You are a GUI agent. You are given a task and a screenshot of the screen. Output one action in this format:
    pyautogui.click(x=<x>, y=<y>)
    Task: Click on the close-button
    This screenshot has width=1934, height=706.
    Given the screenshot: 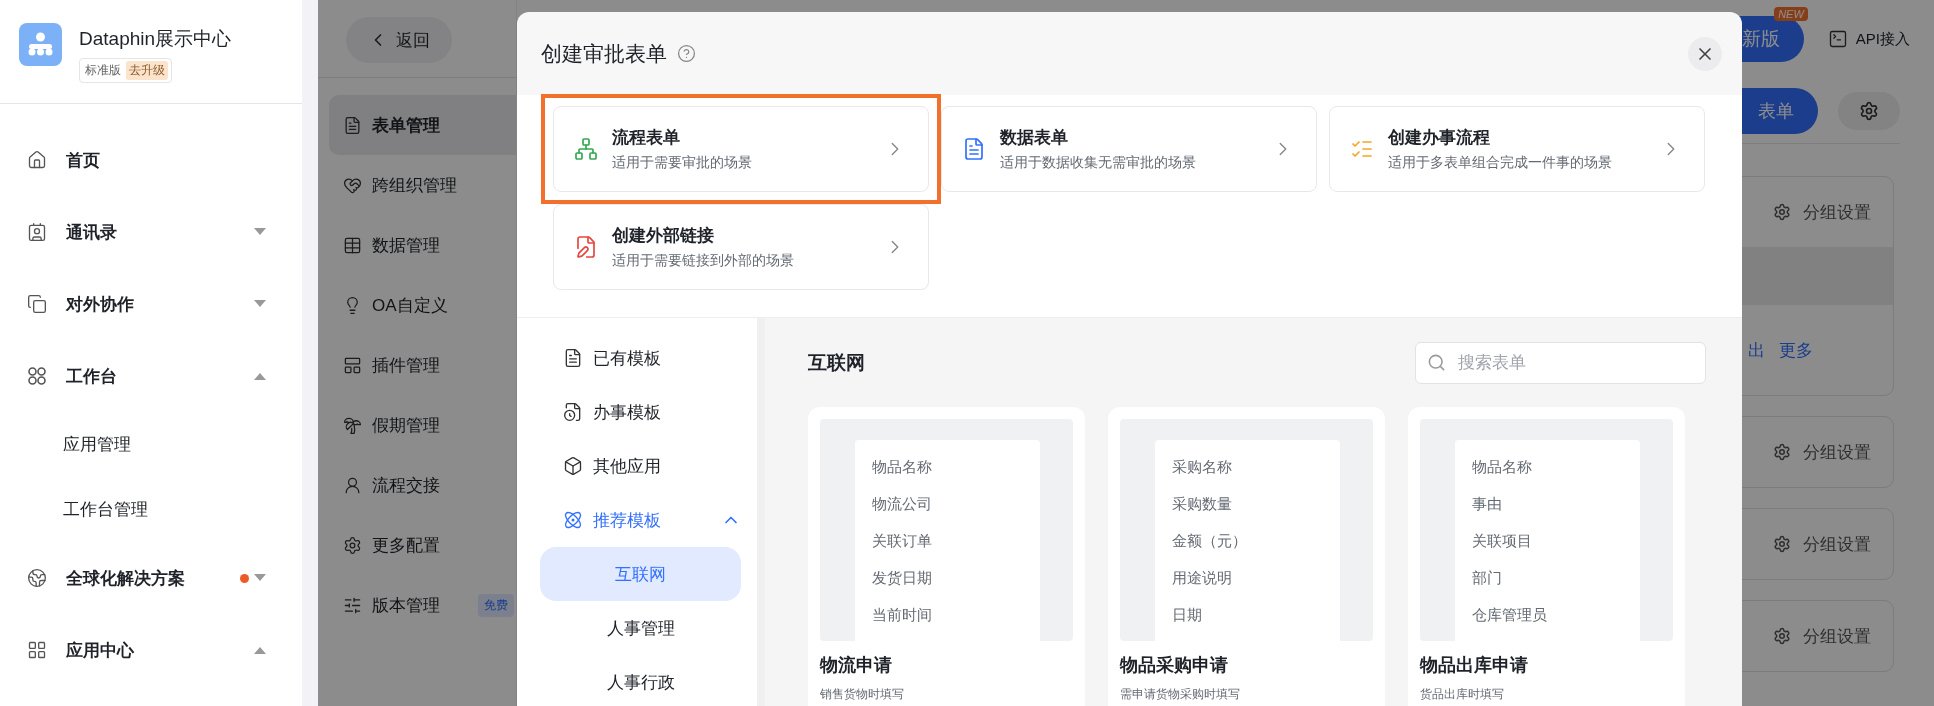 What is the action you would take?
    pyautogui.click(x=1705, y=53)
    